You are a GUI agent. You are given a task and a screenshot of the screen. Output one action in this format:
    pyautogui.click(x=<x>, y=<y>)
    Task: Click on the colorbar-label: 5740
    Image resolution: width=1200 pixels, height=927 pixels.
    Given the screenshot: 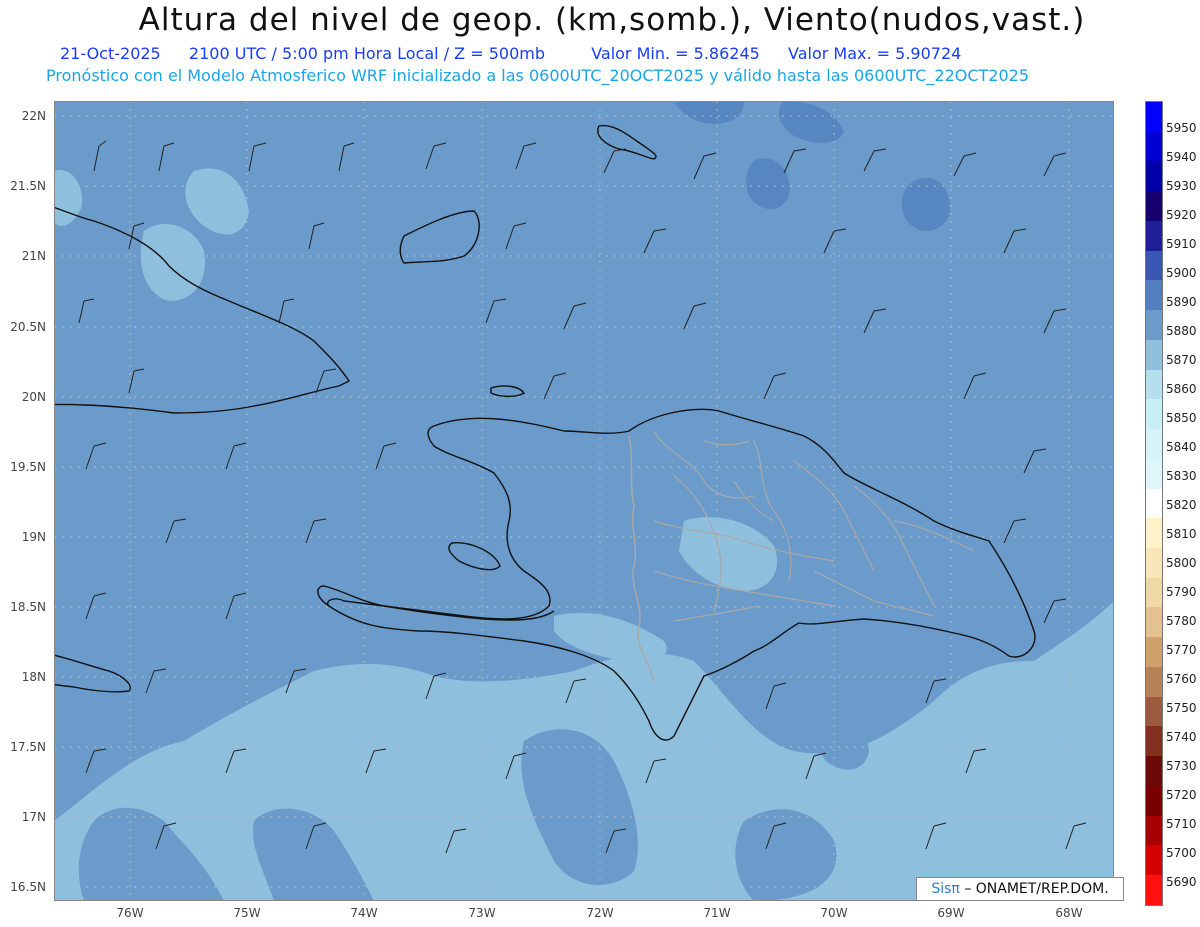 What is the action you would take?
    pyautogui.click(x=1181, y=737)
    